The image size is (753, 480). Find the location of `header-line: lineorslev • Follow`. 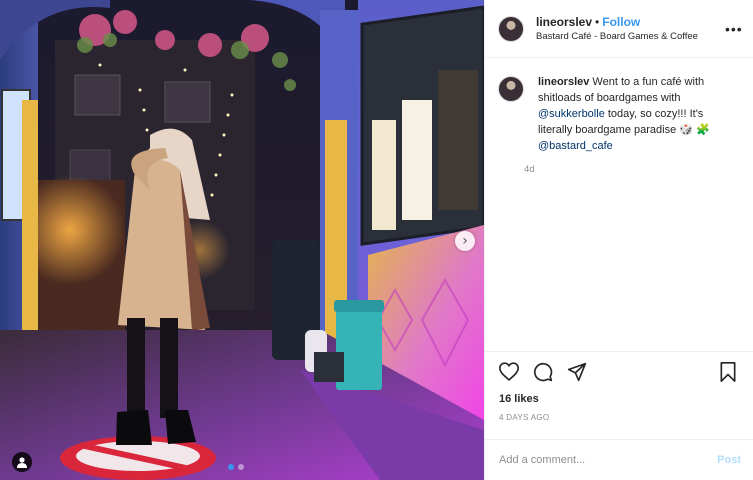

header-line: lineorslev • Follow is located at coordinates (630, 22).